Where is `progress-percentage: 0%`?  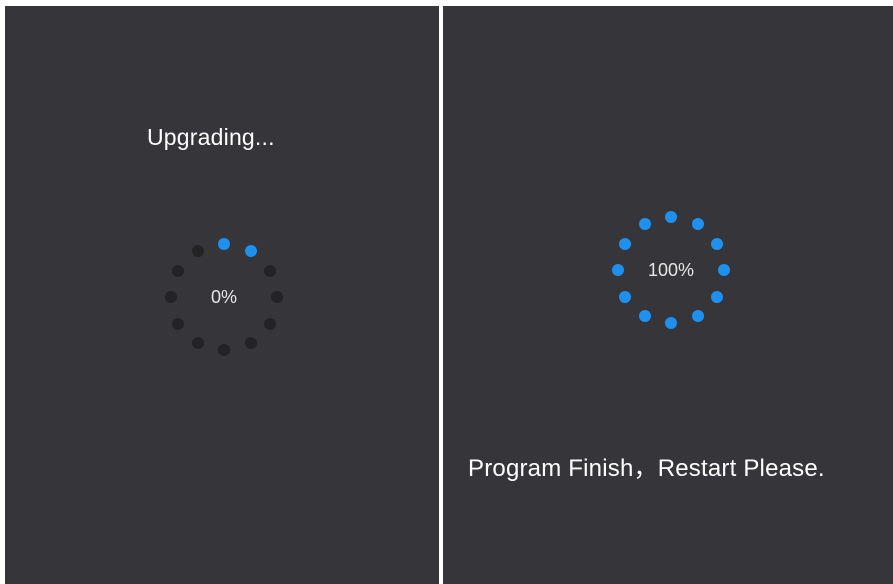 progress-percentage: 0% is located at coordinates (223, 297).